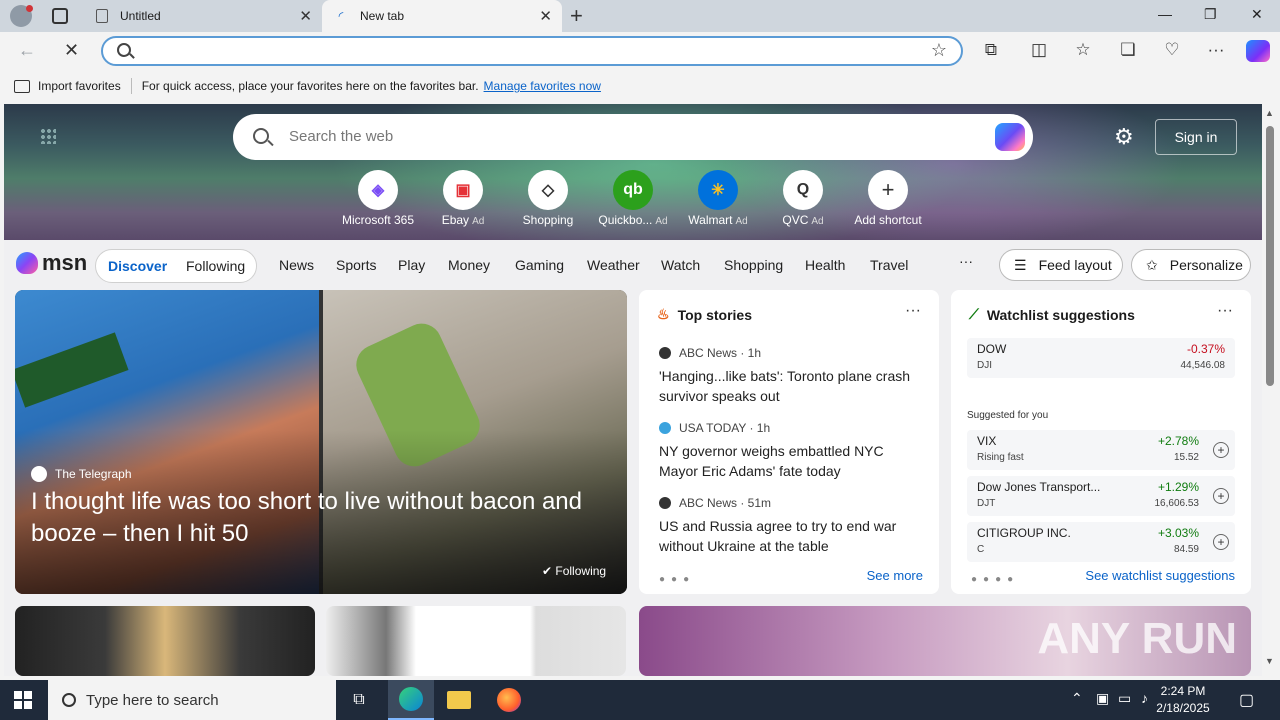  Describe the element at coordinates (1101, 358) in the screenshot. I see `stock-row-dow: DOW DJI -0.37% 44,546.08` at that location.